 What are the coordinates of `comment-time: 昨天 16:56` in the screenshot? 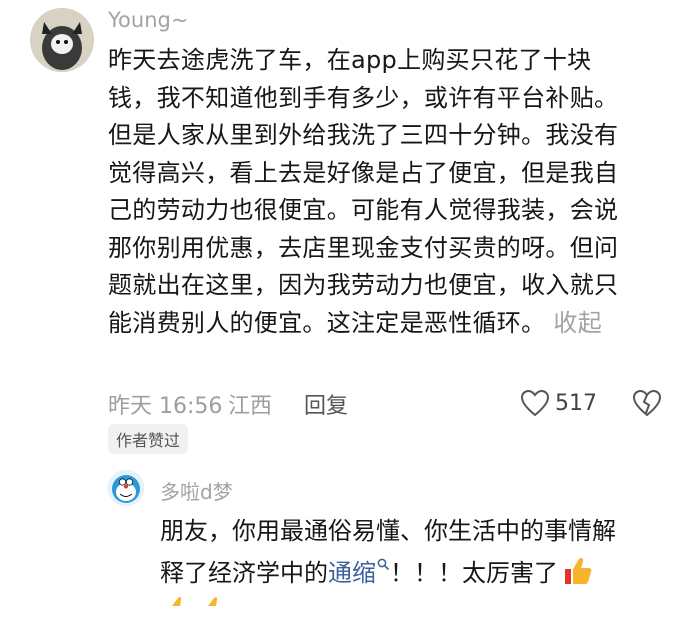 It's located at (165, 406).